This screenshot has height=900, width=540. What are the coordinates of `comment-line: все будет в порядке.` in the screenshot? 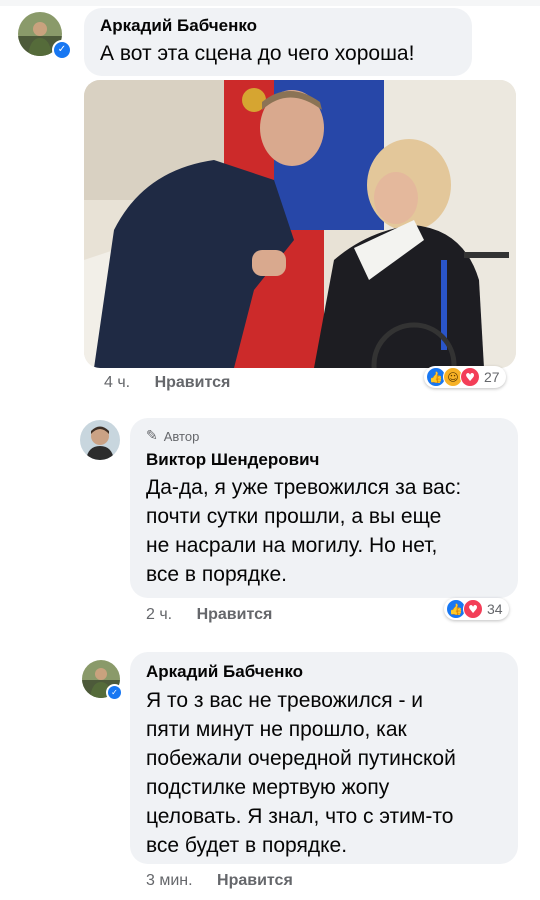 It's located at (247, 845).